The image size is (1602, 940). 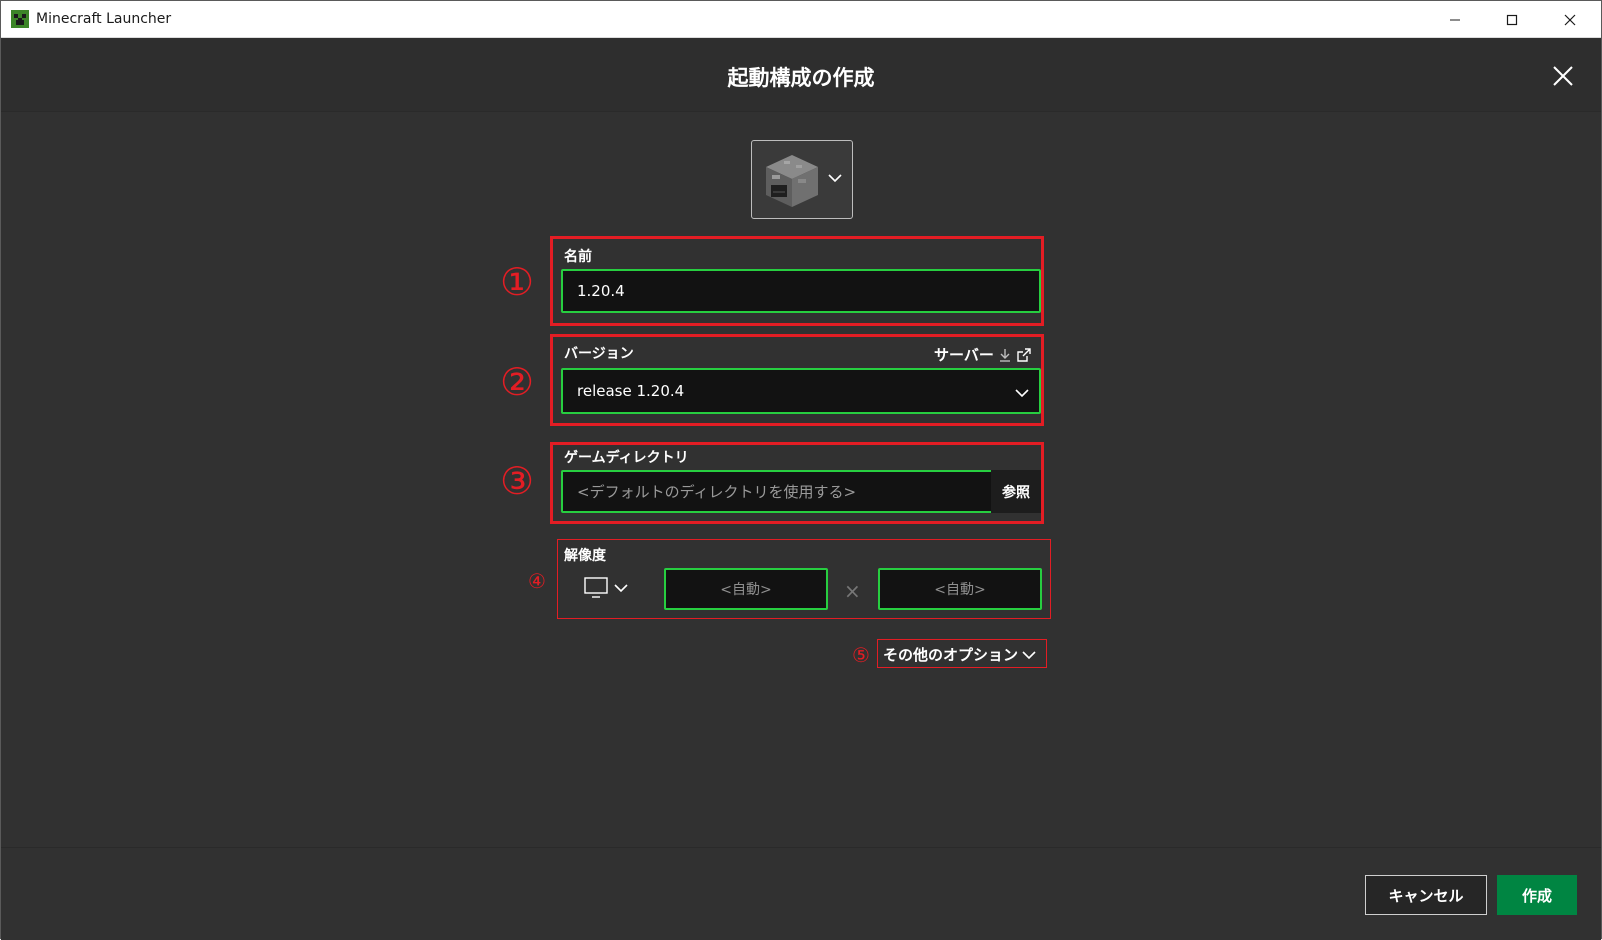 I want to click on profile-icon-picker, so click(x=802, y=179).